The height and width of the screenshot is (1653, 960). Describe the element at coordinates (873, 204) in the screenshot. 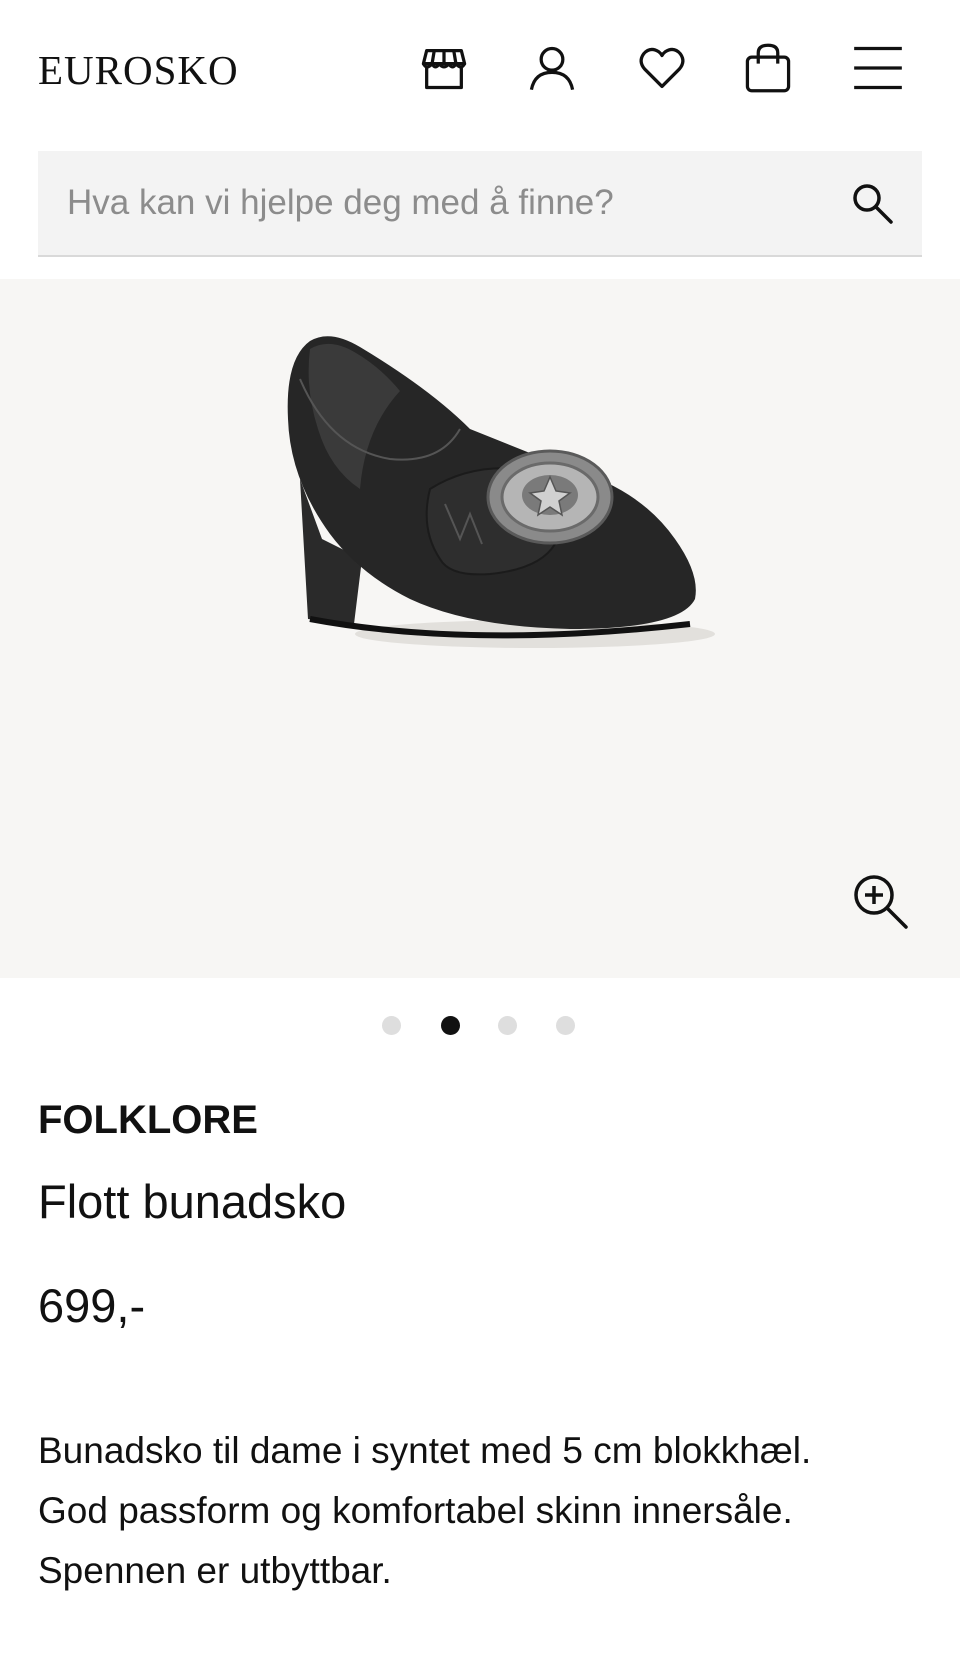

I see `search-icon` at that location.